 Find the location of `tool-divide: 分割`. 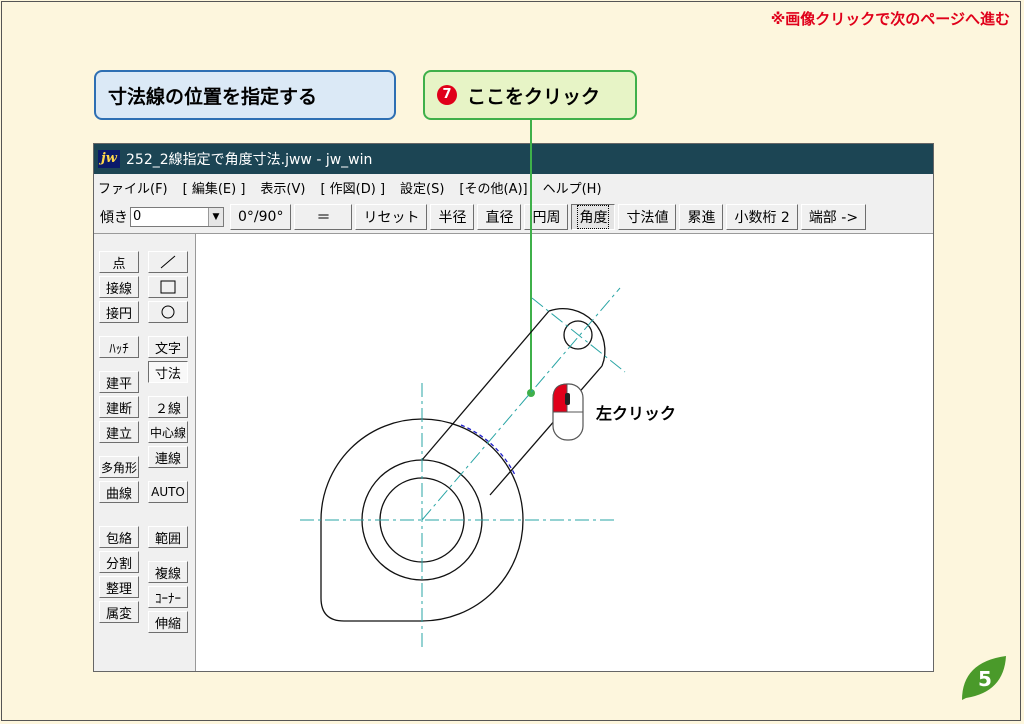

tool-divide: 分割 is located at coordinates (119, 562).